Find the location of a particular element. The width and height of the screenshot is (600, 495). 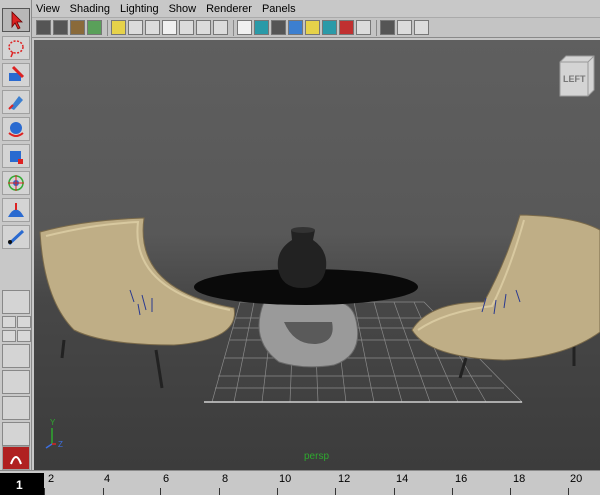

menu-lighting: Lighting is located at coordinates (139, 9).